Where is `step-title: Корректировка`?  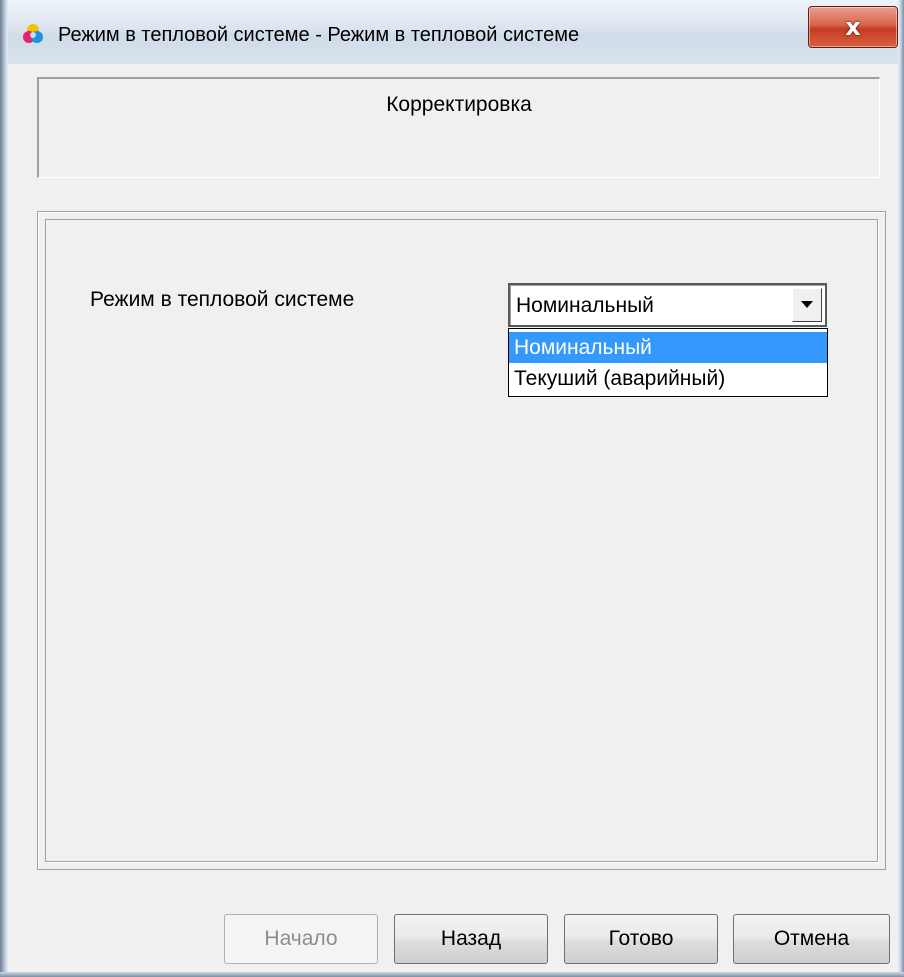
step-title: Корректировка is located at coordinates (459, 104).